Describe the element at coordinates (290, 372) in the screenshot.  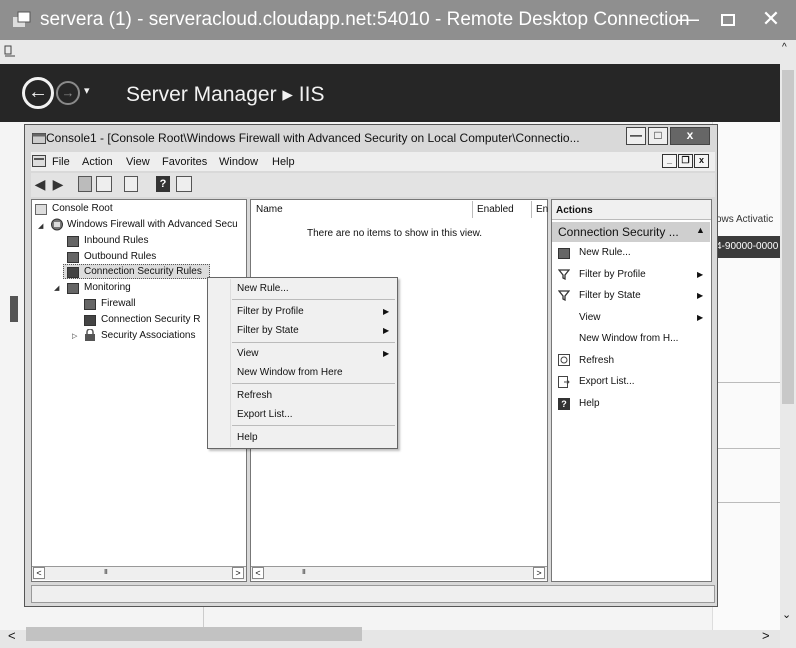
I see `context-menu-new-window: New Window from Here` at that location.